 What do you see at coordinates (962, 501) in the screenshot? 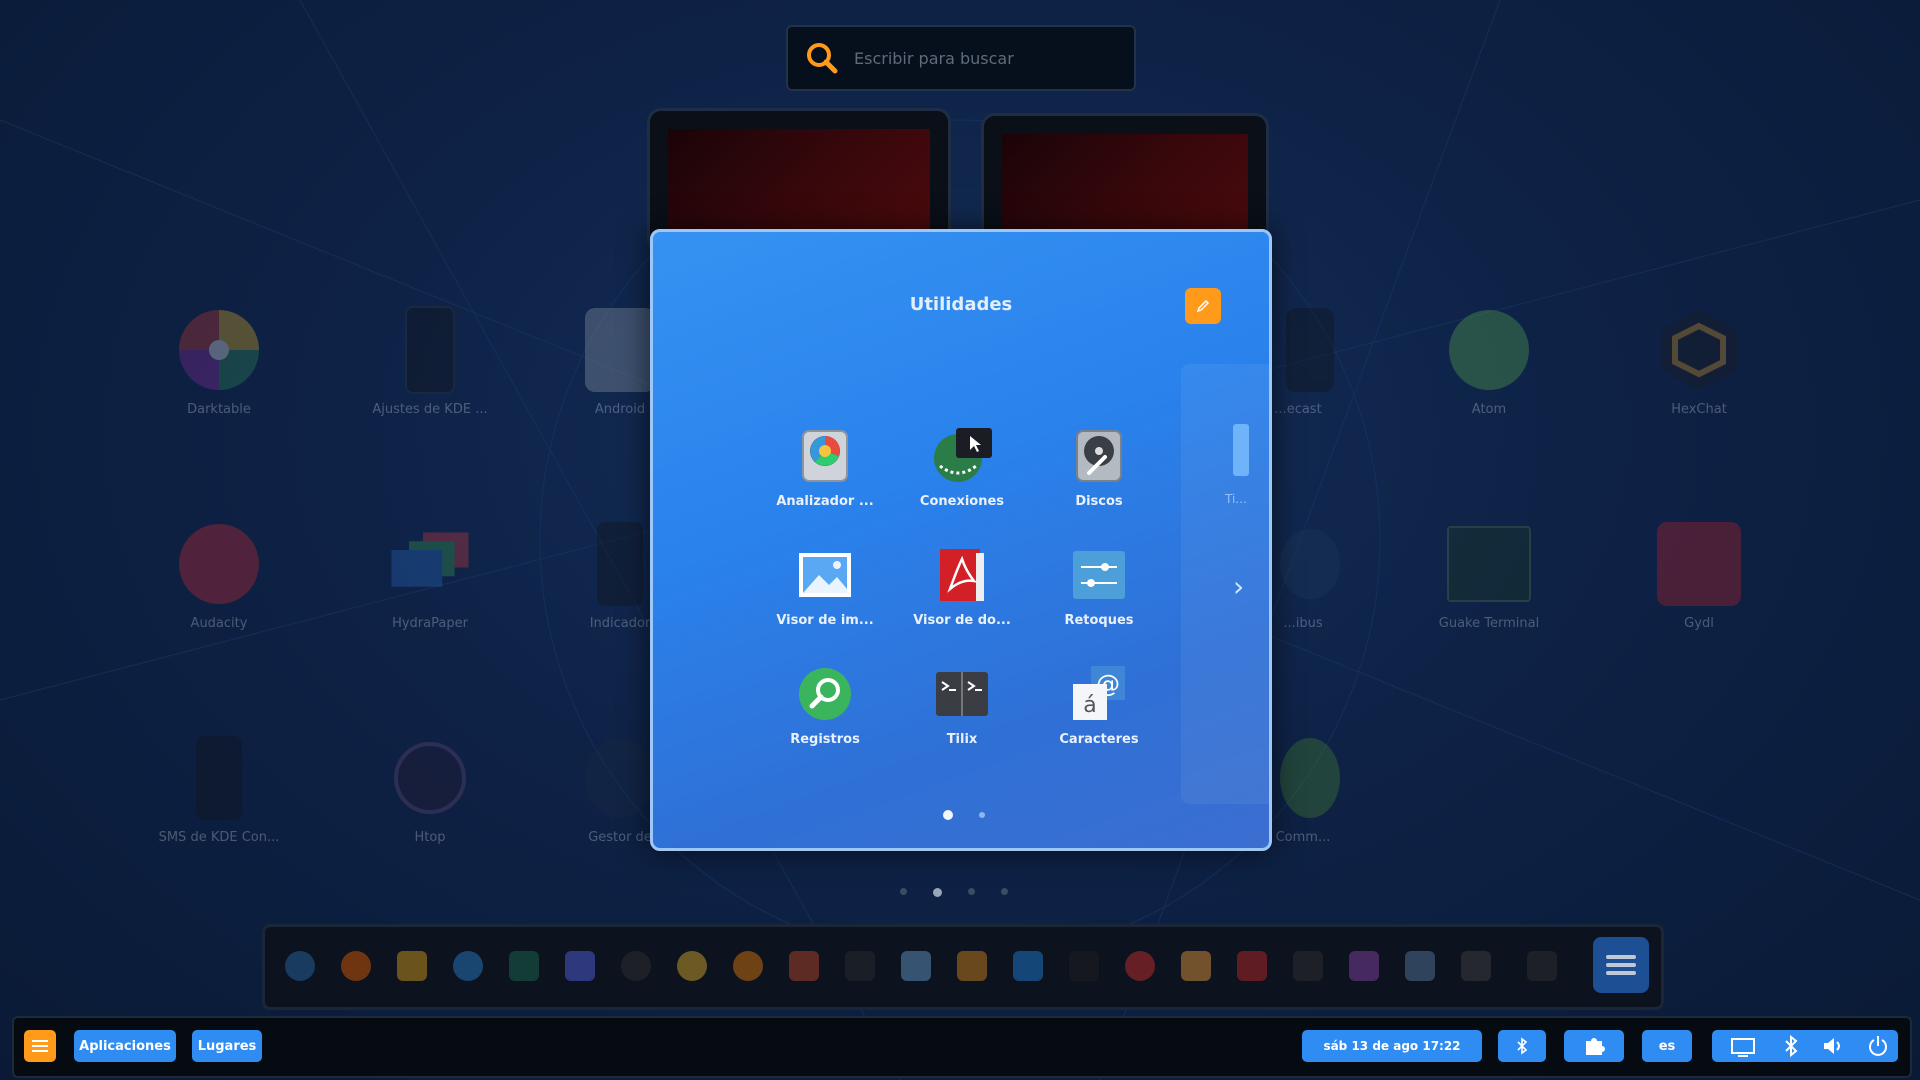
I see `app-label: Conexiones` at bounding box center [962, 501].